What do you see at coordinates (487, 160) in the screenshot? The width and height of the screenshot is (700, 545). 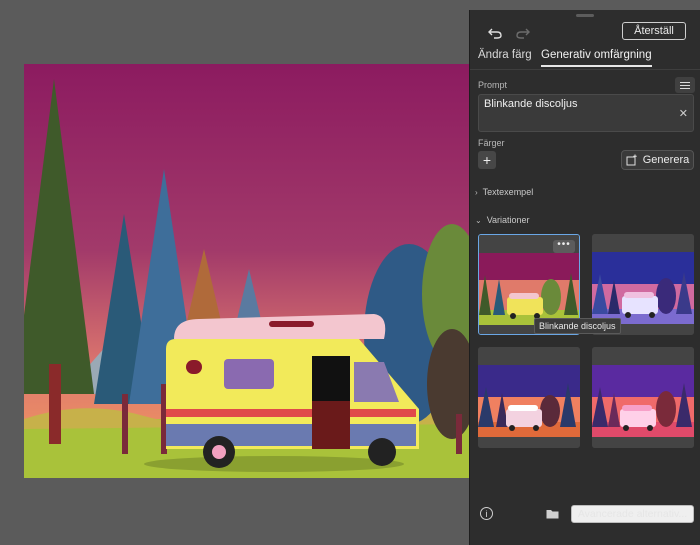 I see `plus-icon: +` at bounding box center [487, 160].